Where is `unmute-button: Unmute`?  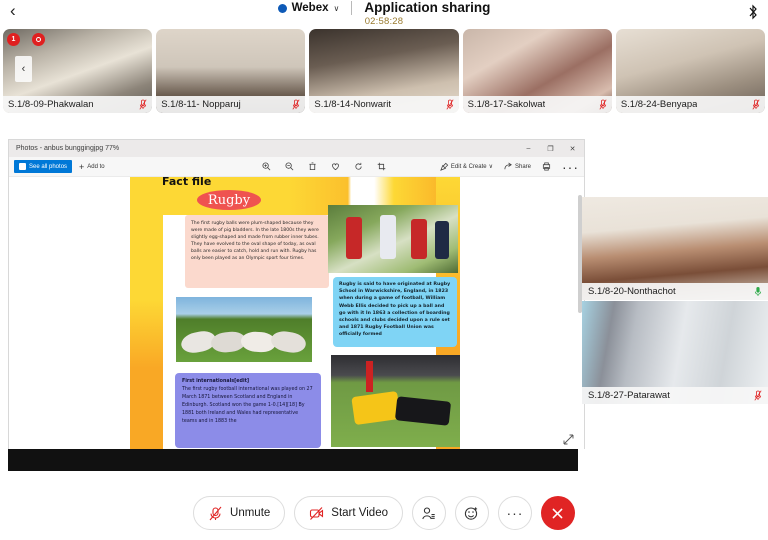 unmute-button: Unmute is located at coordinates (239, 513).